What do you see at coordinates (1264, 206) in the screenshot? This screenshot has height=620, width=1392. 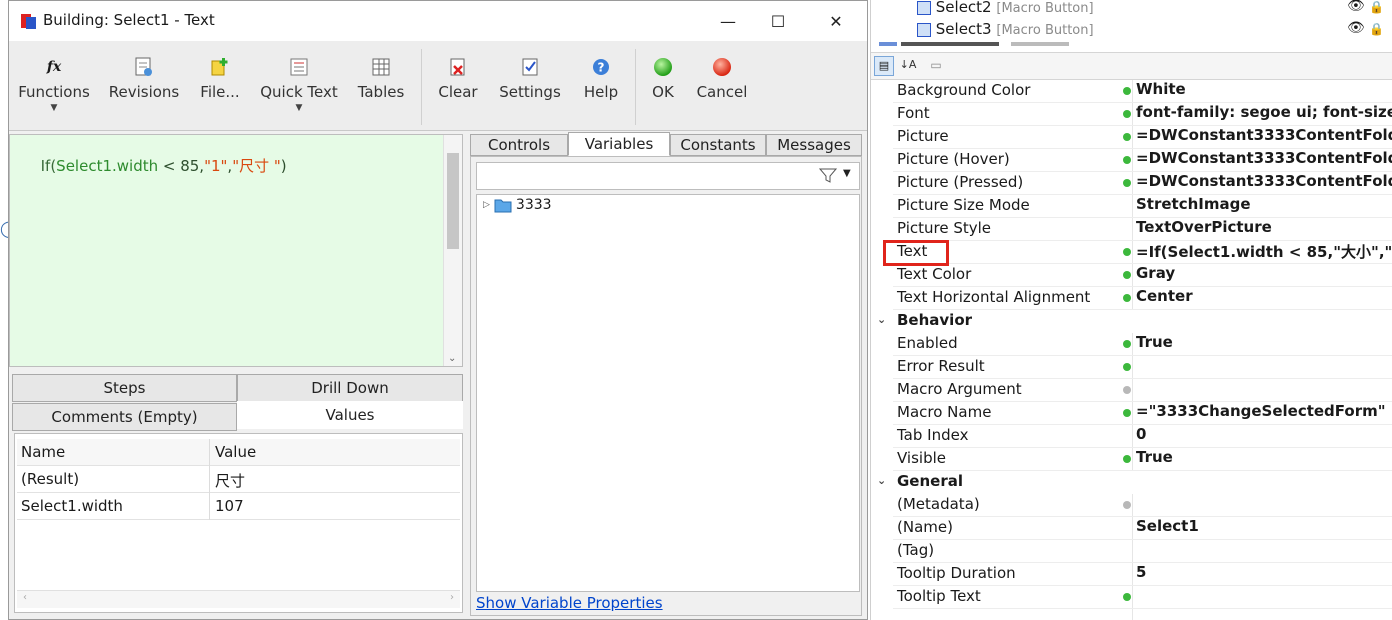 I see `property-value: StretchImage` at bounding box center [1264, 206].